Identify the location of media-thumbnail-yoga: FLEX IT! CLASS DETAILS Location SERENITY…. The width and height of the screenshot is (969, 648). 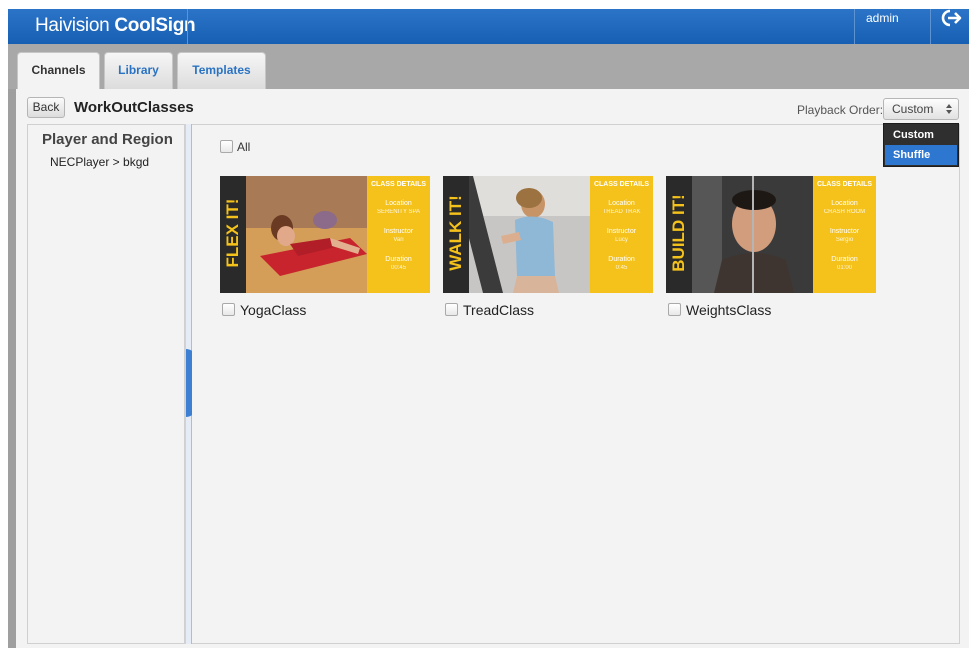
(325, 234).